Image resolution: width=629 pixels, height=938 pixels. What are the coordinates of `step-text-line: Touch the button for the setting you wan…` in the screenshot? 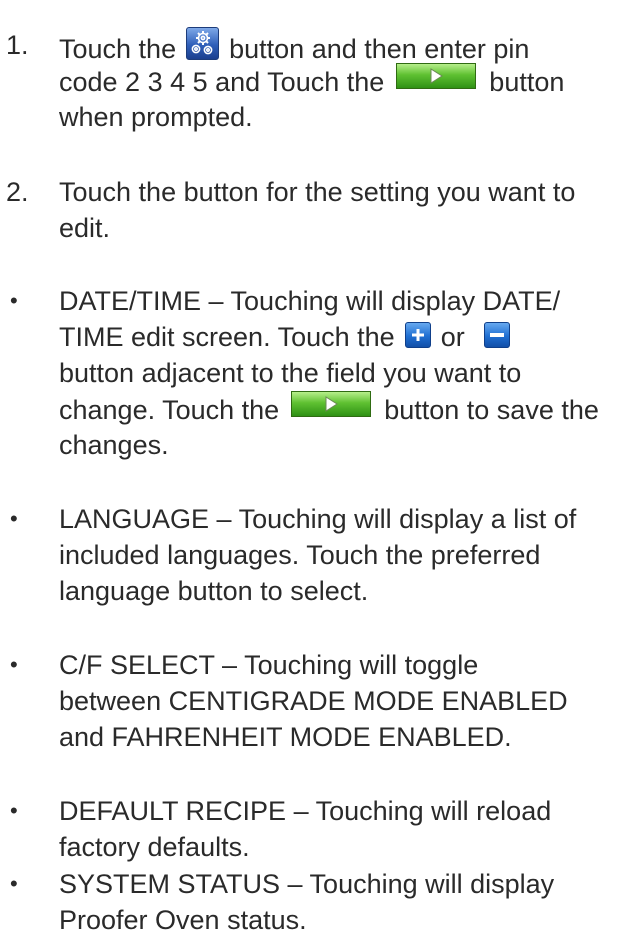 It's located at (317, 192).